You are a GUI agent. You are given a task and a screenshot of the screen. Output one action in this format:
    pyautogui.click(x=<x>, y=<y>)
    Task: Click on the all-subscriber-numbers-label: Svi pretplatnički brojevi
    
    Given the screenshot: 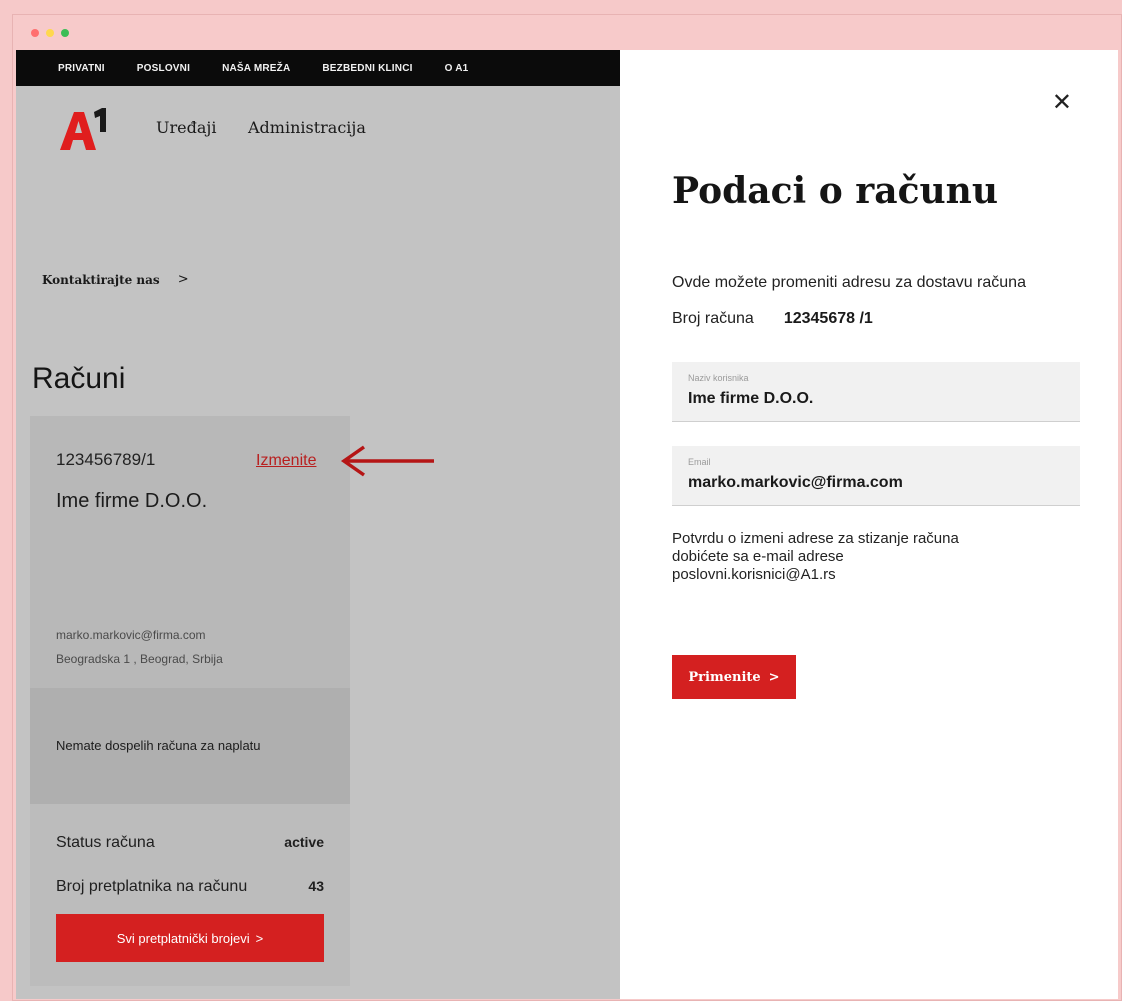 What is the action you would take?
    pyautogui.click(x=183, y=938)
    